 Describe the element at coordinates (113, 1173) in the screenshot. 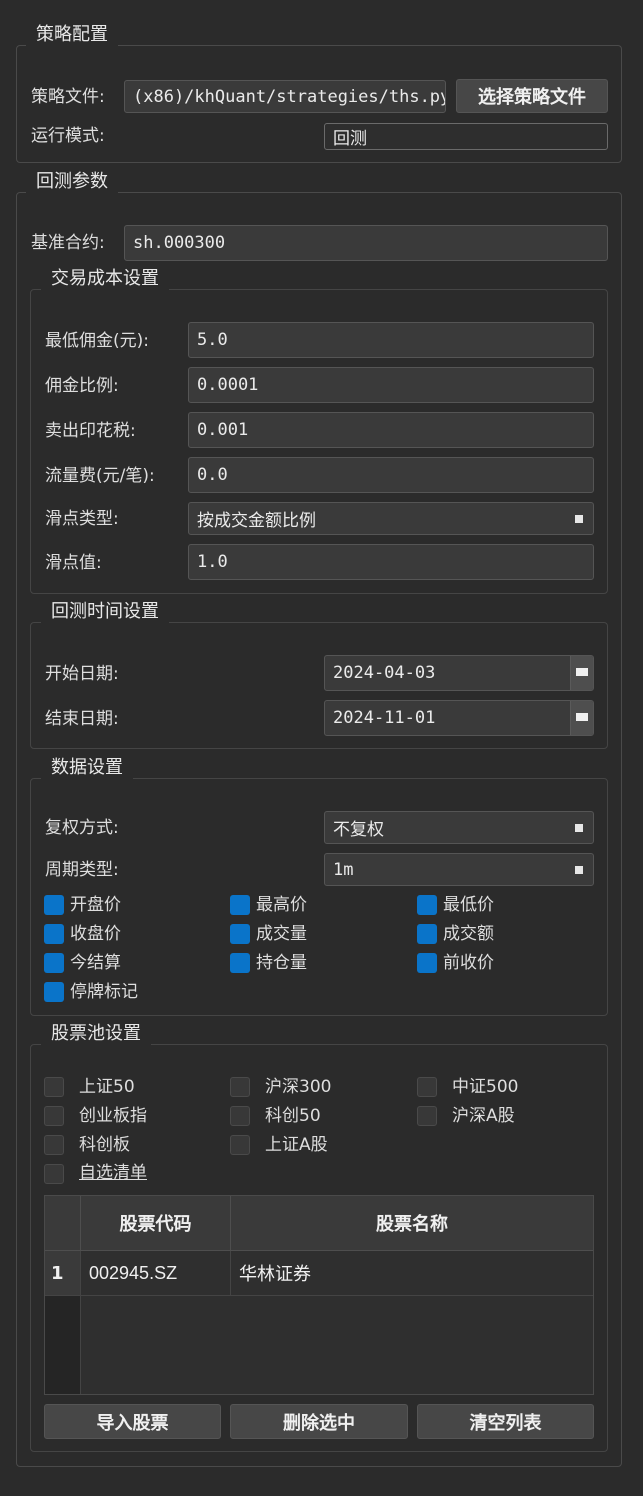

I see `custom-list-link: 自选清单` at that location.